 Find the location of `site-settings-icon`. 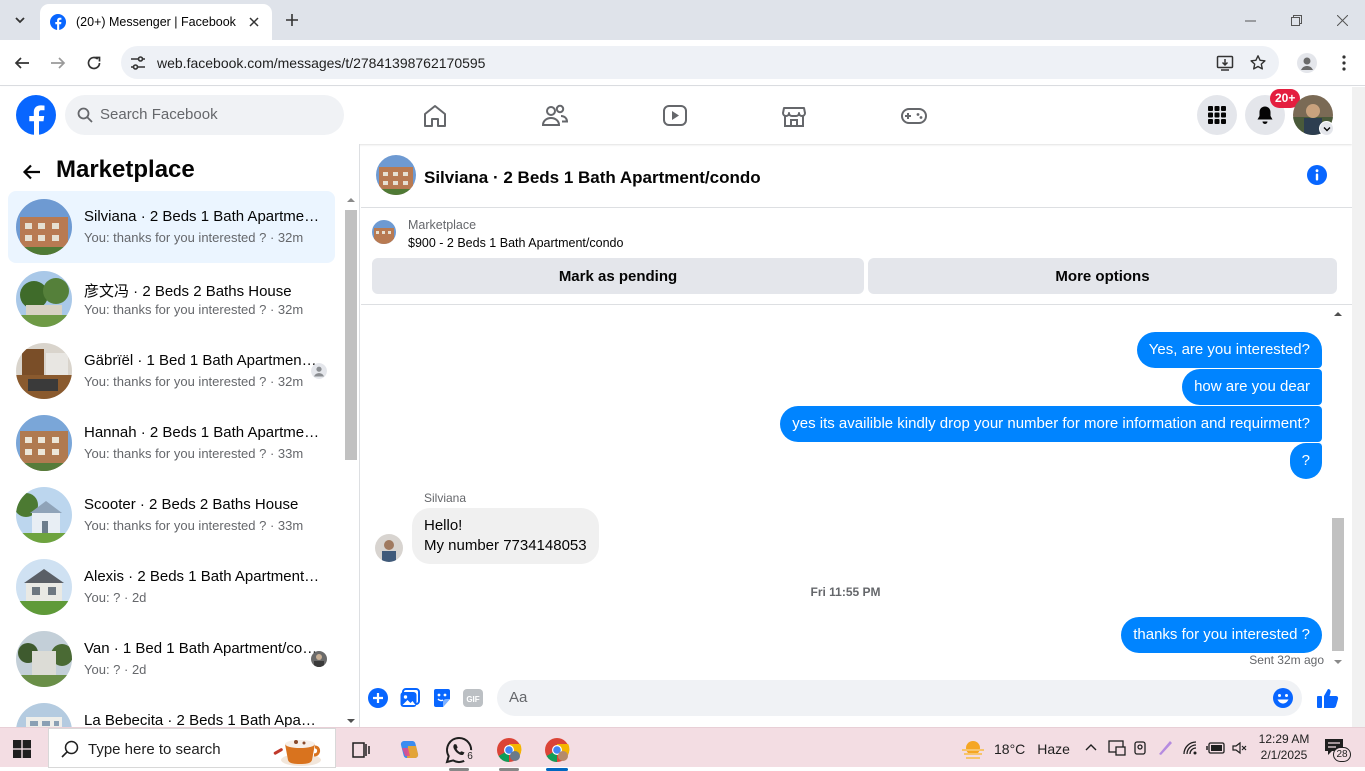

site-settings-icon is located at coordinates (138, 63).